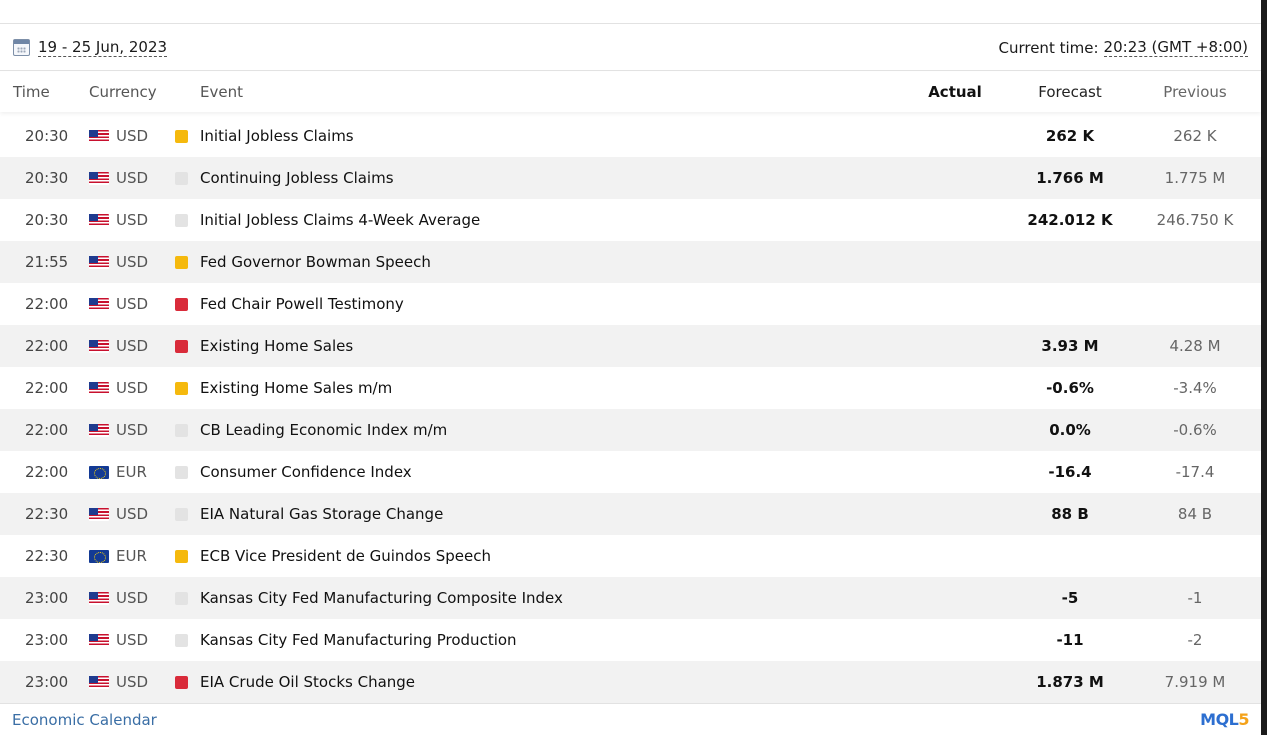 The height and width of the screenshot is (735, 1267). Describe the element at coordinates (1070, 388) in the screenshot. I see `event-forecast: -0.6%` at that location.